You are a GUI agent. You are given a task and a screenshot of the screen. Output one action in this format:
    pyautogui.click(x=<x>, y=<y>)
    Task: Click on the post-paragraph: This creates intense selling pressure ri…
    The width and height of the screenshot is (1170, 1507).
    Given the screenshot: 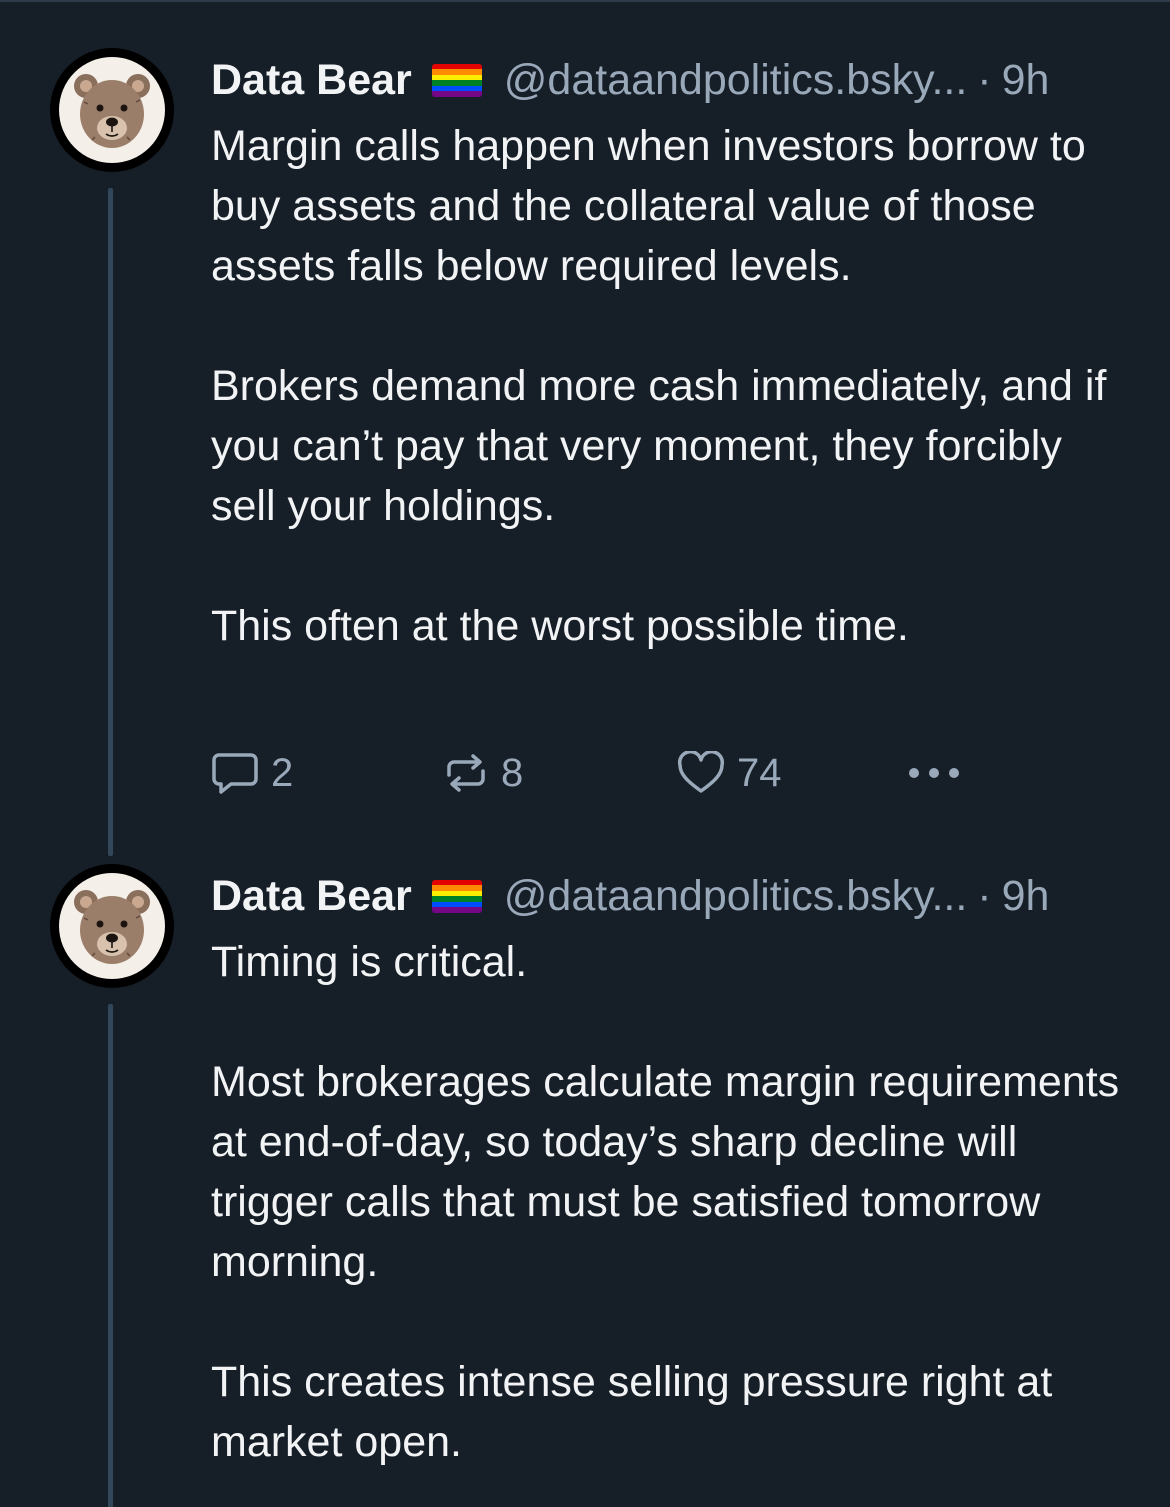 What is the action you would take?
    pyautogui.click(x=632, y=1412)
    